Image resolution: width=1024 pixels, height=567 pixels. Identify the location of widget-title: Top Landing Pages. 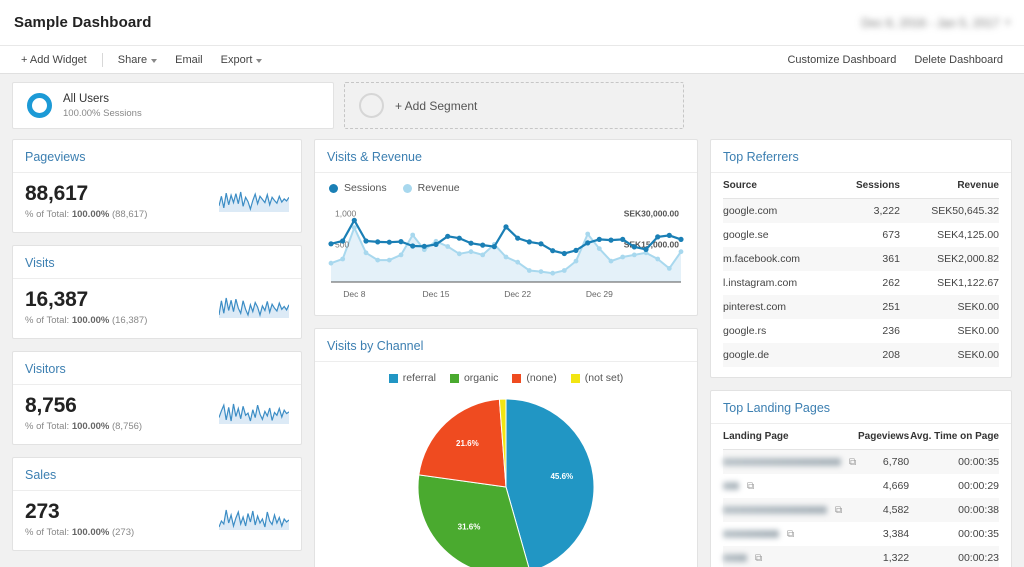
(861, 407).